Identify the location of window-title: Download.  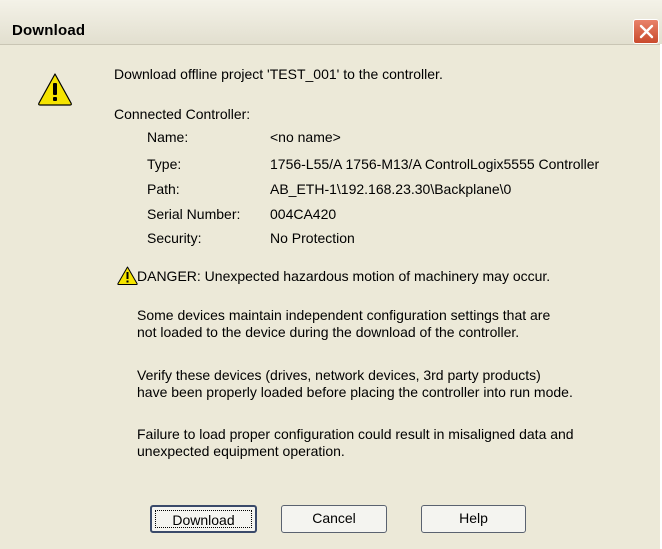
(49, 30).